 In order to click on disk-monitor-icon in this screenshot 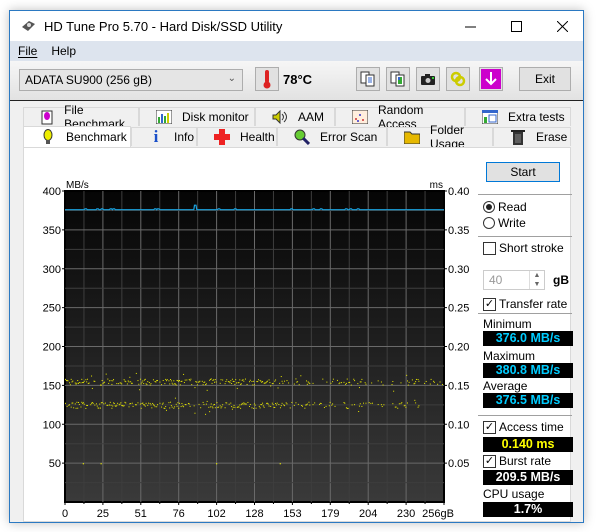, I will do `click(164, 117)`.